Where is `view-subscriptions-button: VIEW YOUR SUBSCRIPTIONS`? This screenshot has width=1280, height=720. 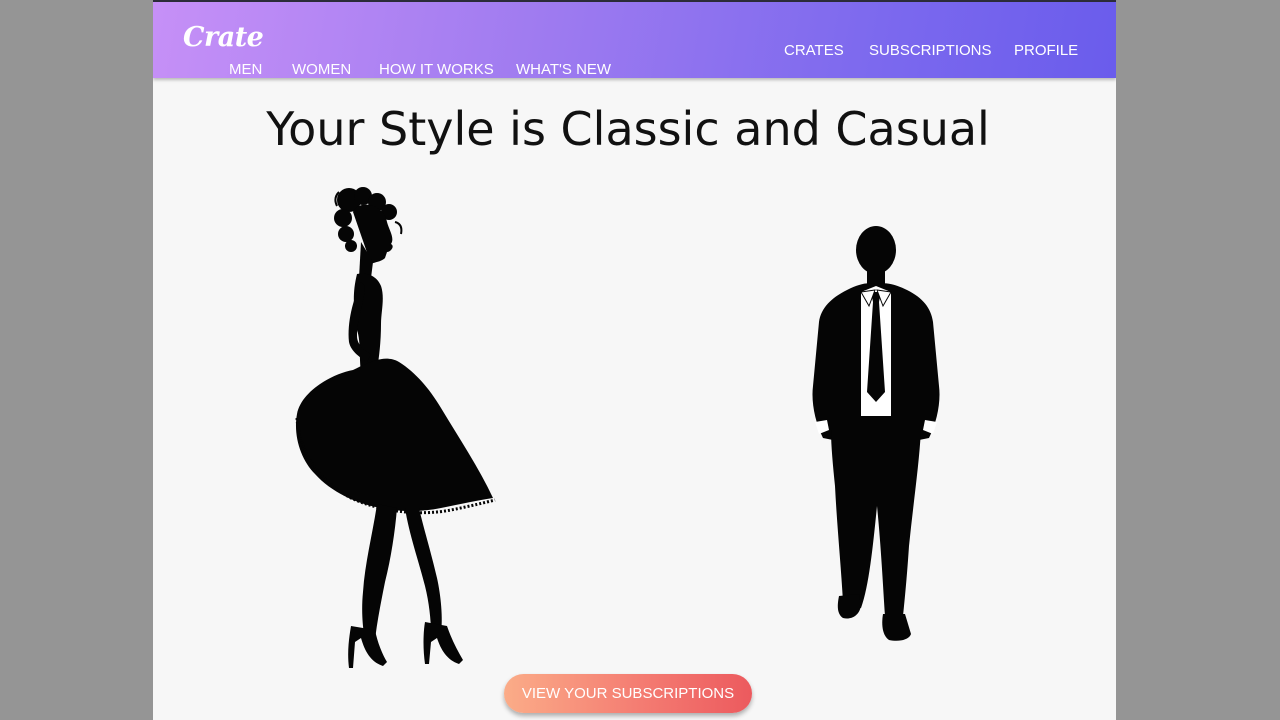
view-subscriptions-button: VIEW YOUR SUBSCRIPTIONS is located at coordinates (628, 693).